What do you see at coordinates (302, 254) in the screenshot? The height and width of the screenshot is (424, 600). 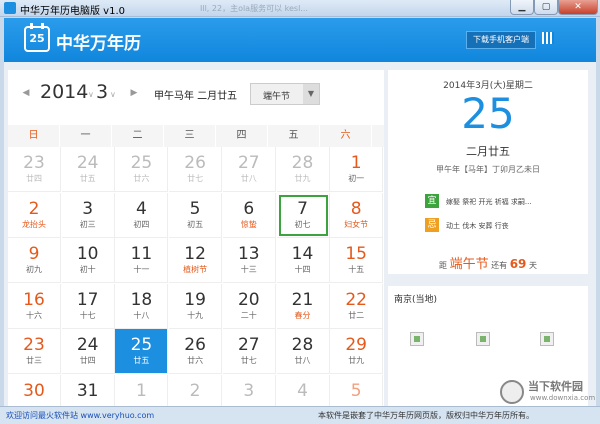 I see `day-number: 14` at bounding box center [302, 254].